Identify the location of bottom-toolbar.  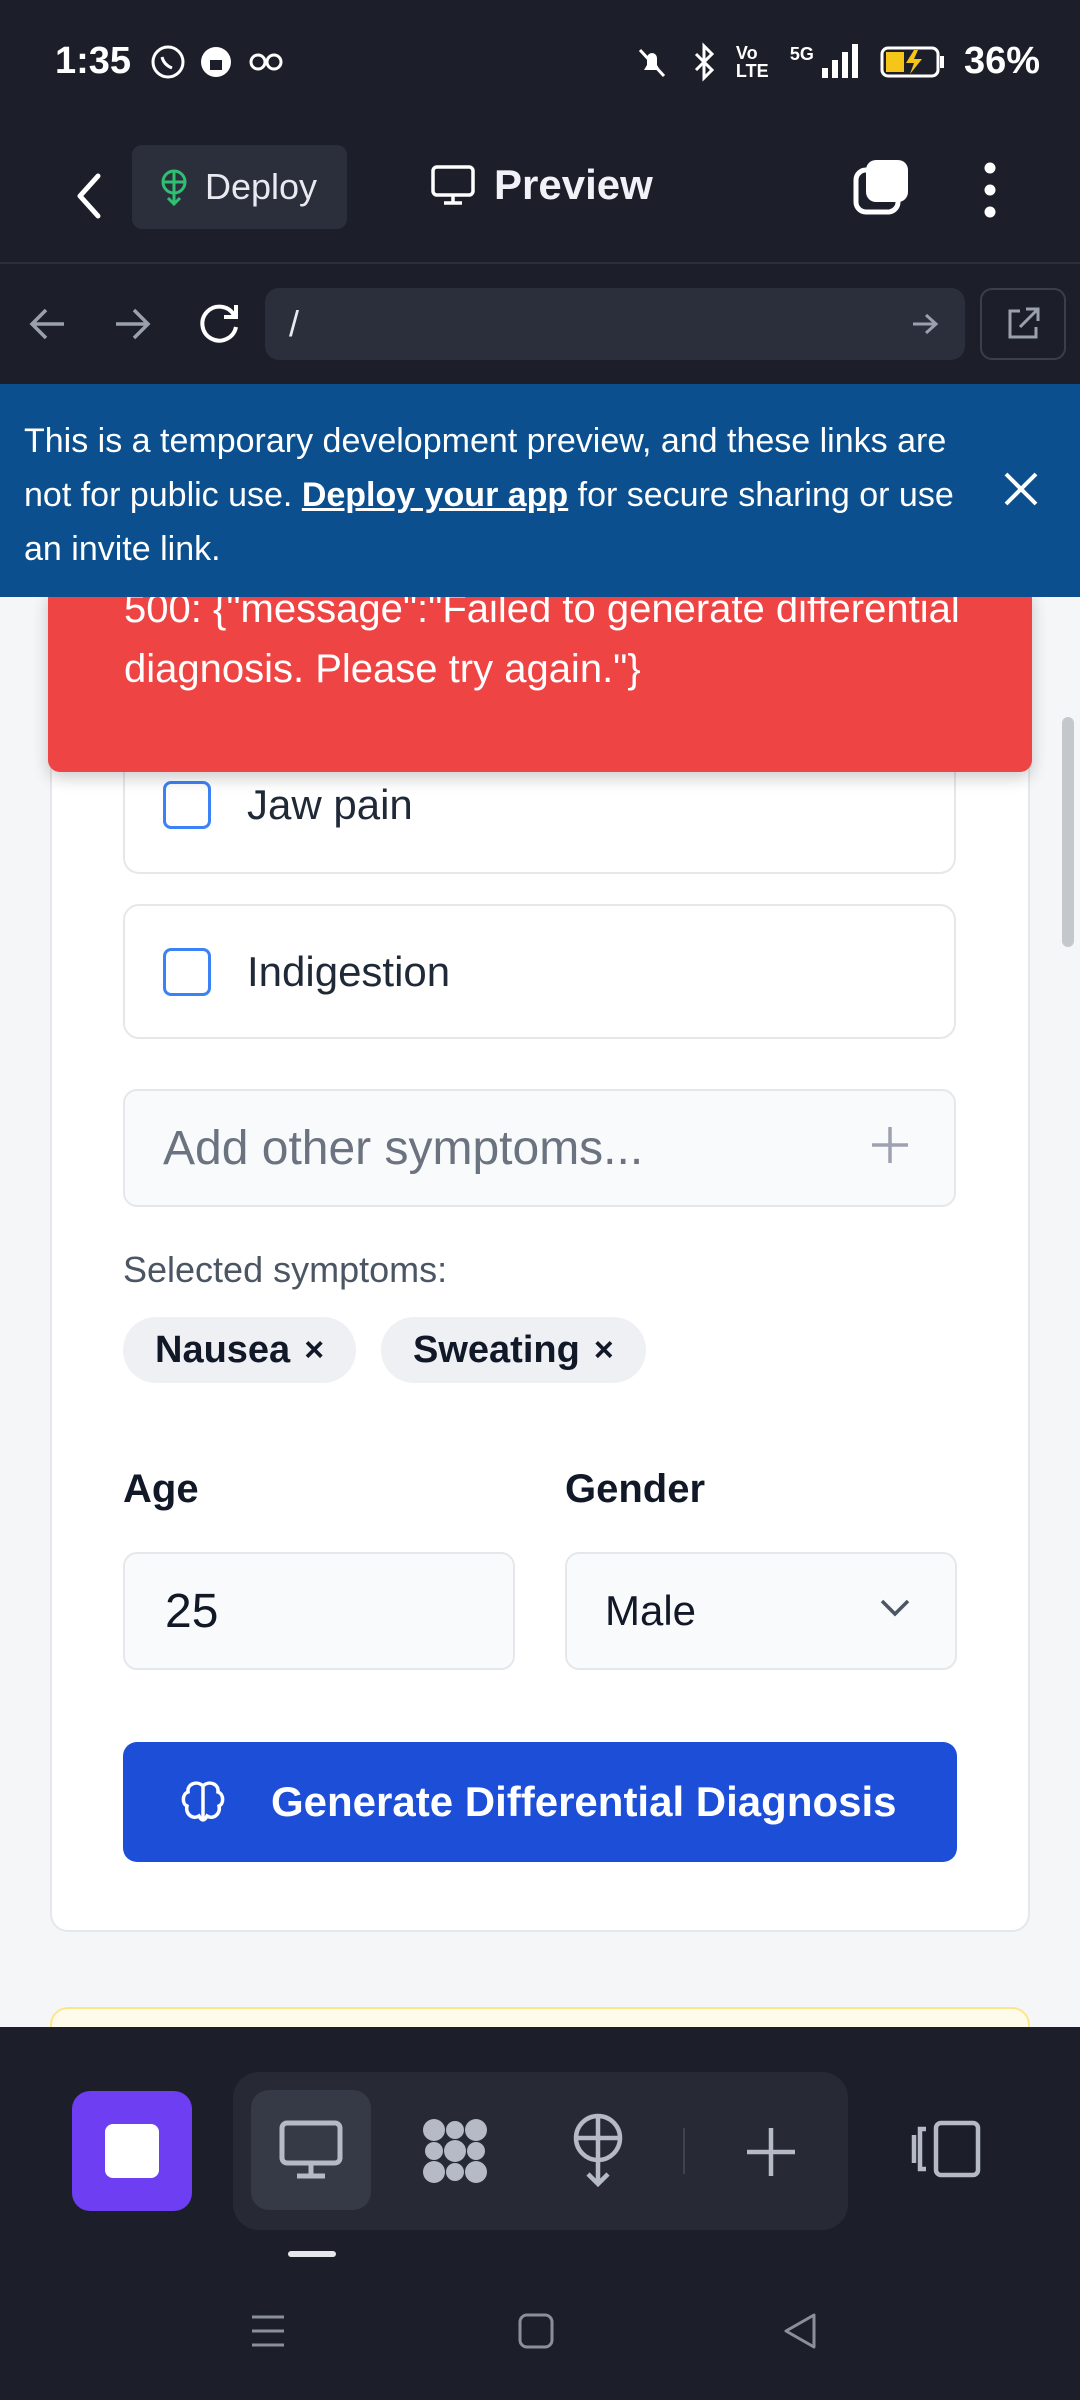
(540, 2147).